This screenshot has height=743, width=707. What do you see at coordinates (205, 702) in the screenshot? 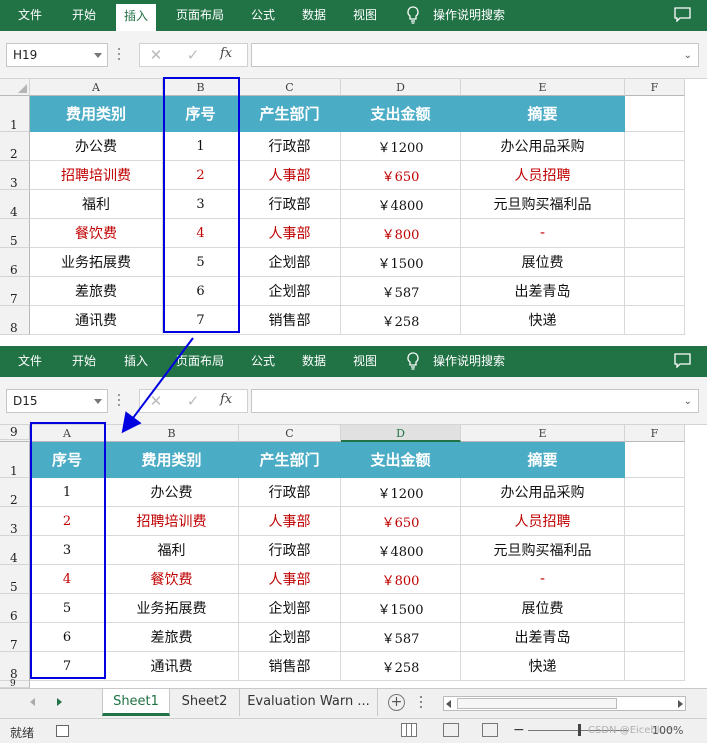
I see `sheet-tab-sheet2: Sheet2` at bounding box center [205, 702].